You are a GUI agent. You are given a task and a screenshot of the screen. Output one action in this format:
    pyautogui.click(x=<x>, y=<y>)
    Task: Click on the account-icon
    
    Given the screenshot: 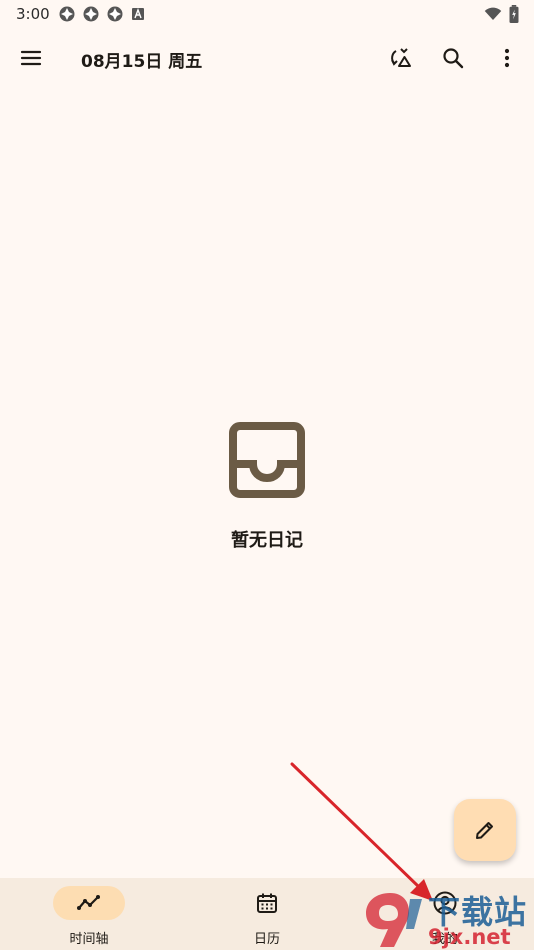 What is the action you would take?
    pyautogui.click(x=445, y=903)
    